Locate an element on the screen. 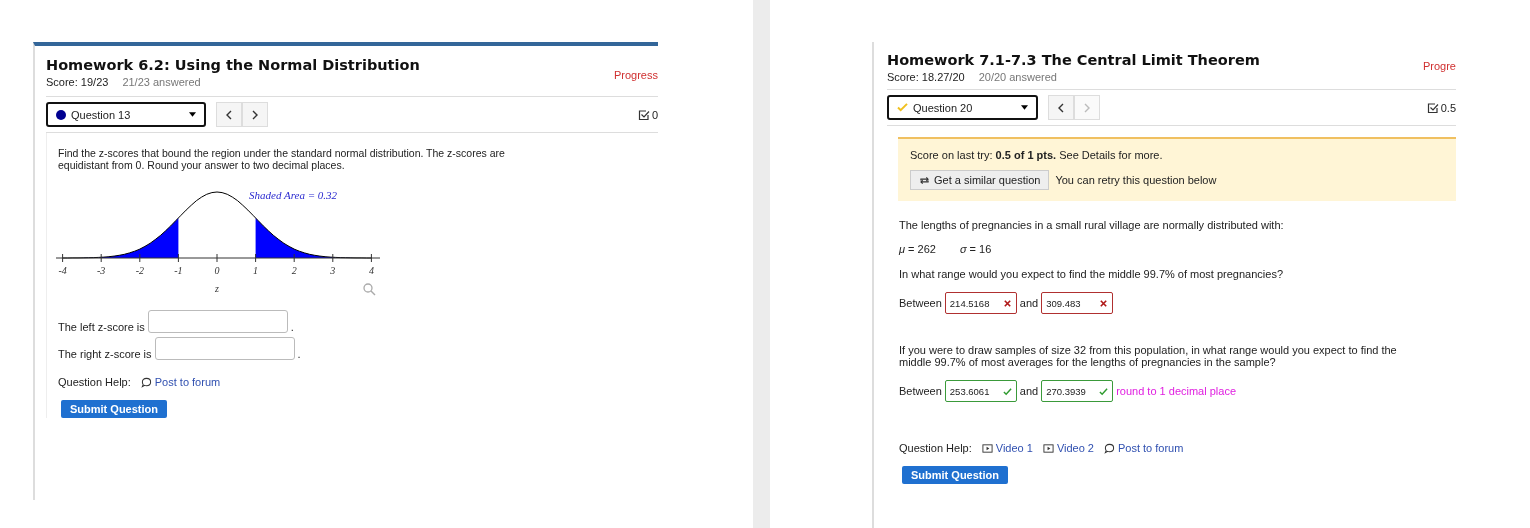 The width and height of the screenshot is (1530, 528). answer-label: The left z-score is is located at coordinates (101, 327).